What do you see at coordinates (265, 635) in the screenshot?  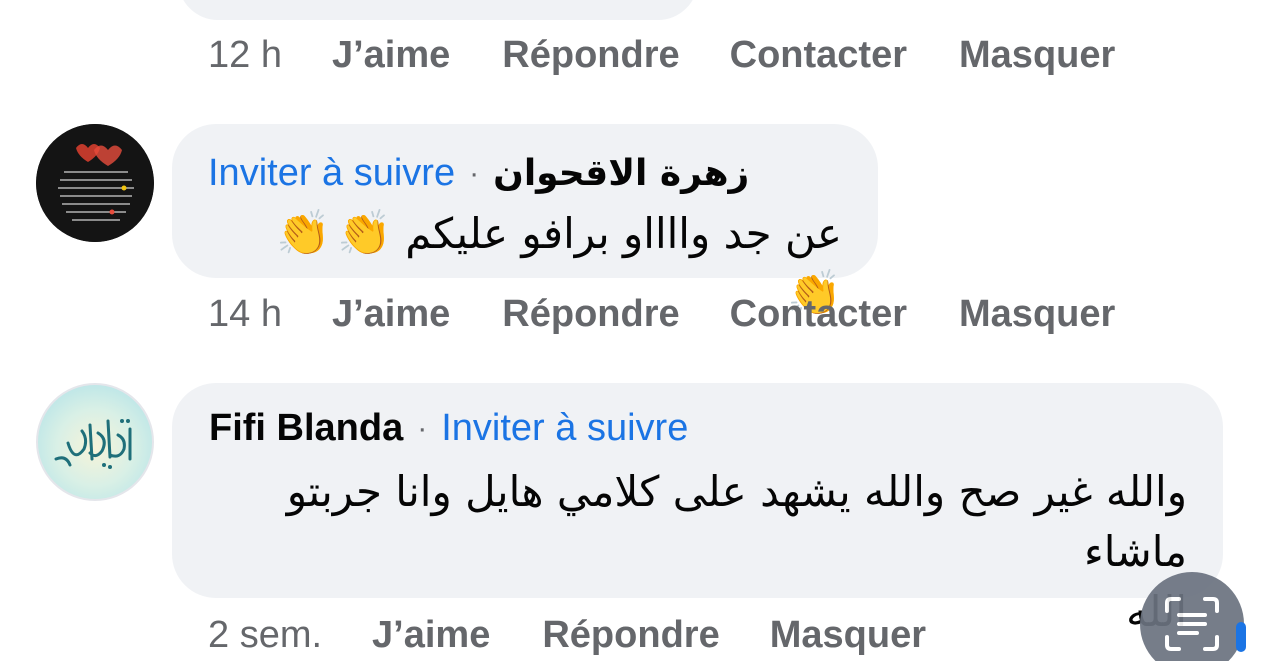 I see `comment-timestamp: 2 sem.` at bounding box center [265, 635].